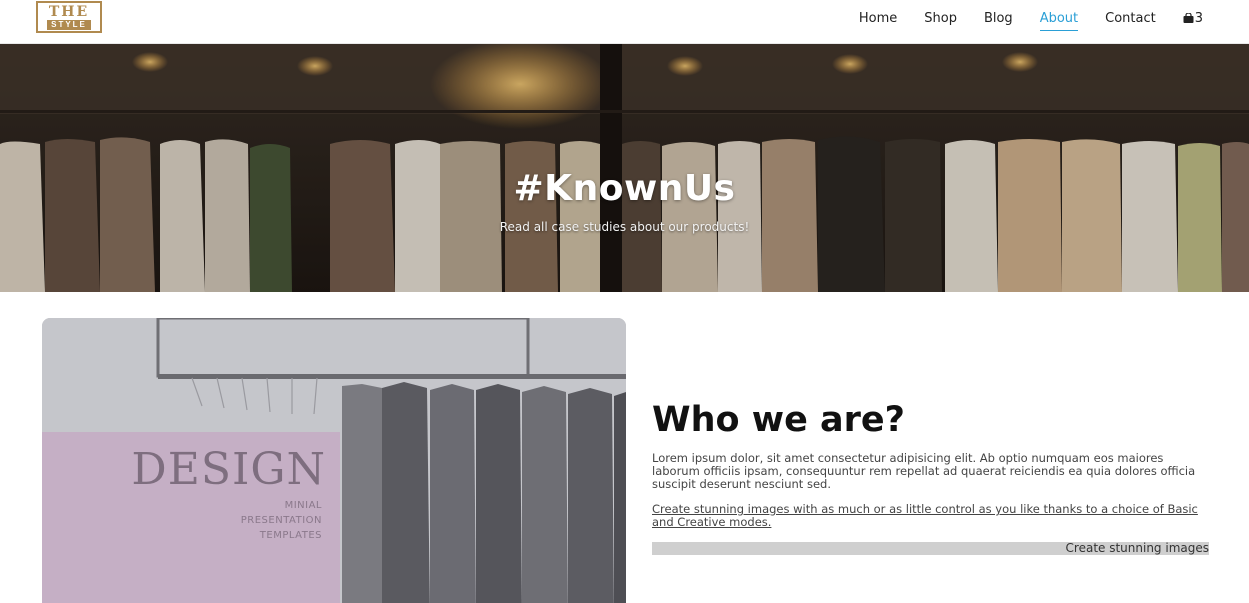  What do you see at coordinates (624, 188) in the screenshot?
I see `hero-title: #KnownUs` at bounding box center [624, 188].